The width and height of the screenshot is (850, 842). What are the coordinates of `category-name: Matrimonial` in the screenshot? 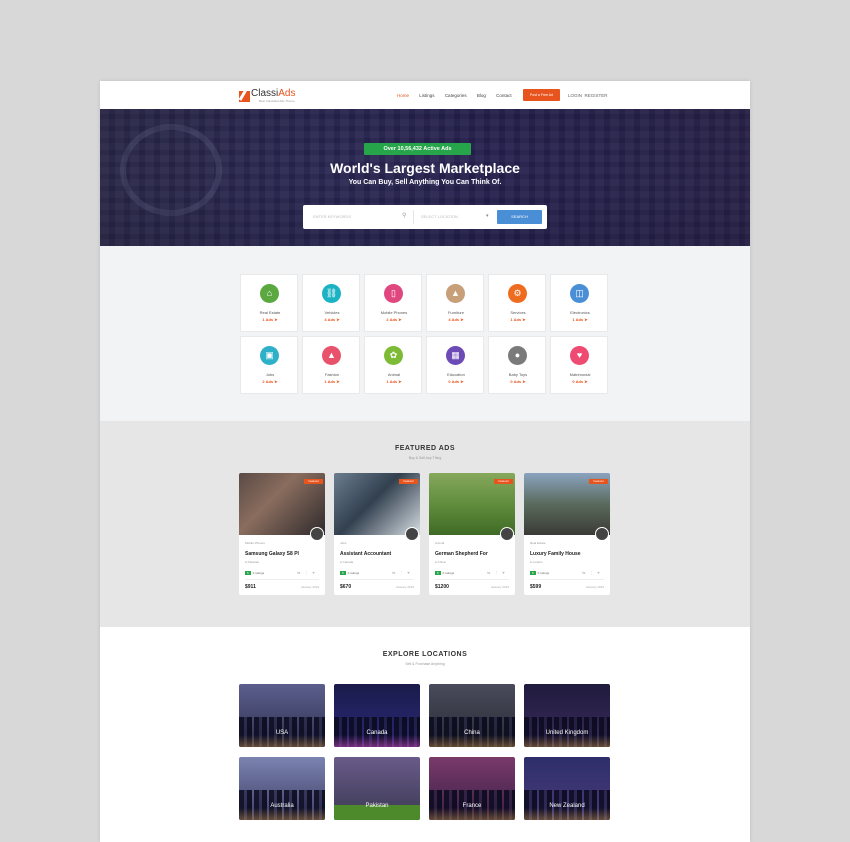 It's located at (580, 374).